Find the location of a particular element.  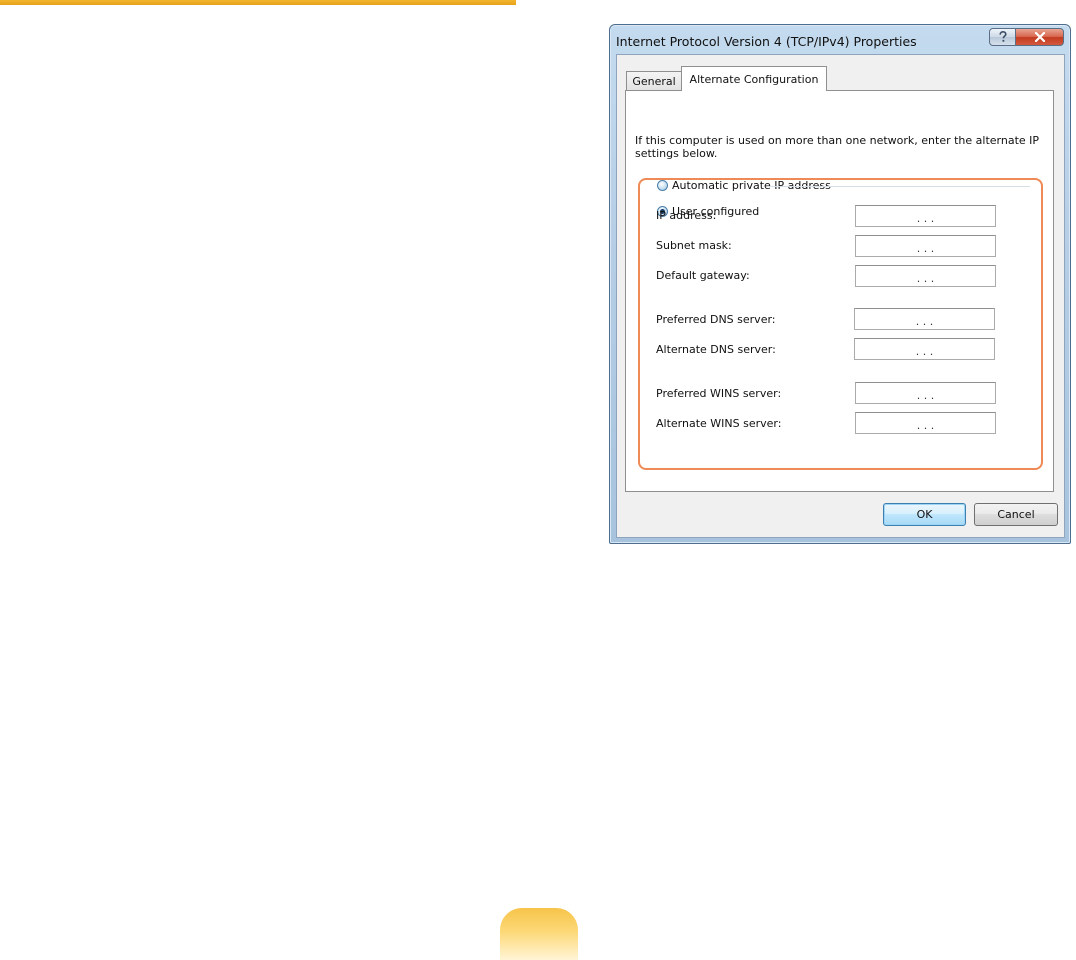

alternate-dns-input: . . . is located at coordinates (924, 349).